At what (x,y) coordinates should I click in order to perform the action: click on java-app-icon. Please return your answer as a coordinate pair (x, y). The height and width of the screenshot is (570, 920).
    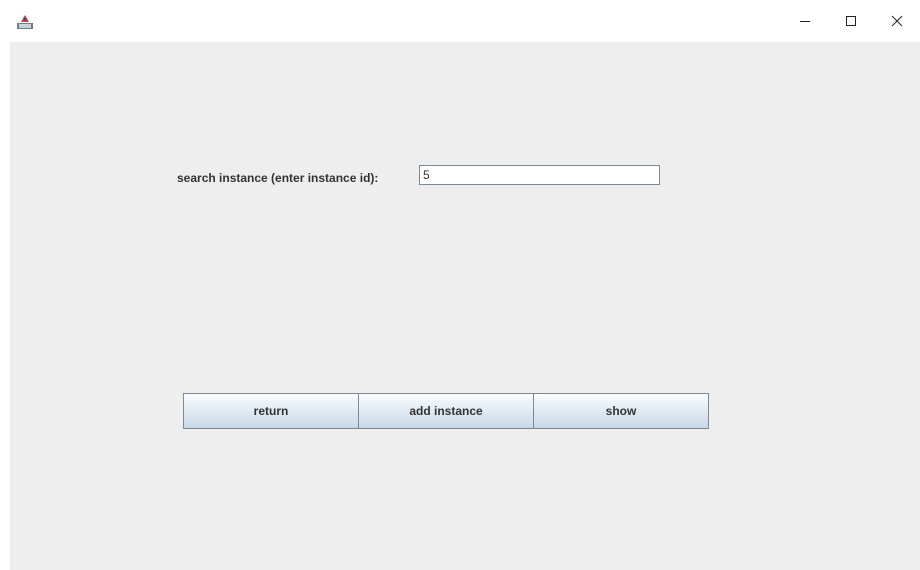
    Looking at the image, I should click on (25, 22).